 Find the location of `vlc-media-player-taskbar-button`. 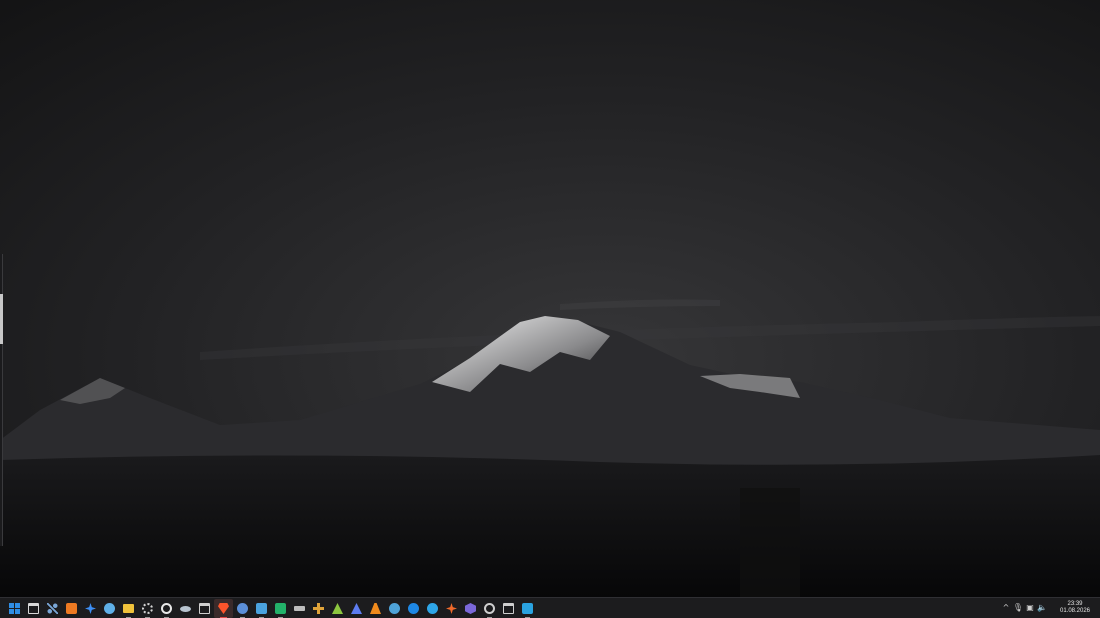

vlc-media-player-taskbar-button is located at coordinates (375, 608).